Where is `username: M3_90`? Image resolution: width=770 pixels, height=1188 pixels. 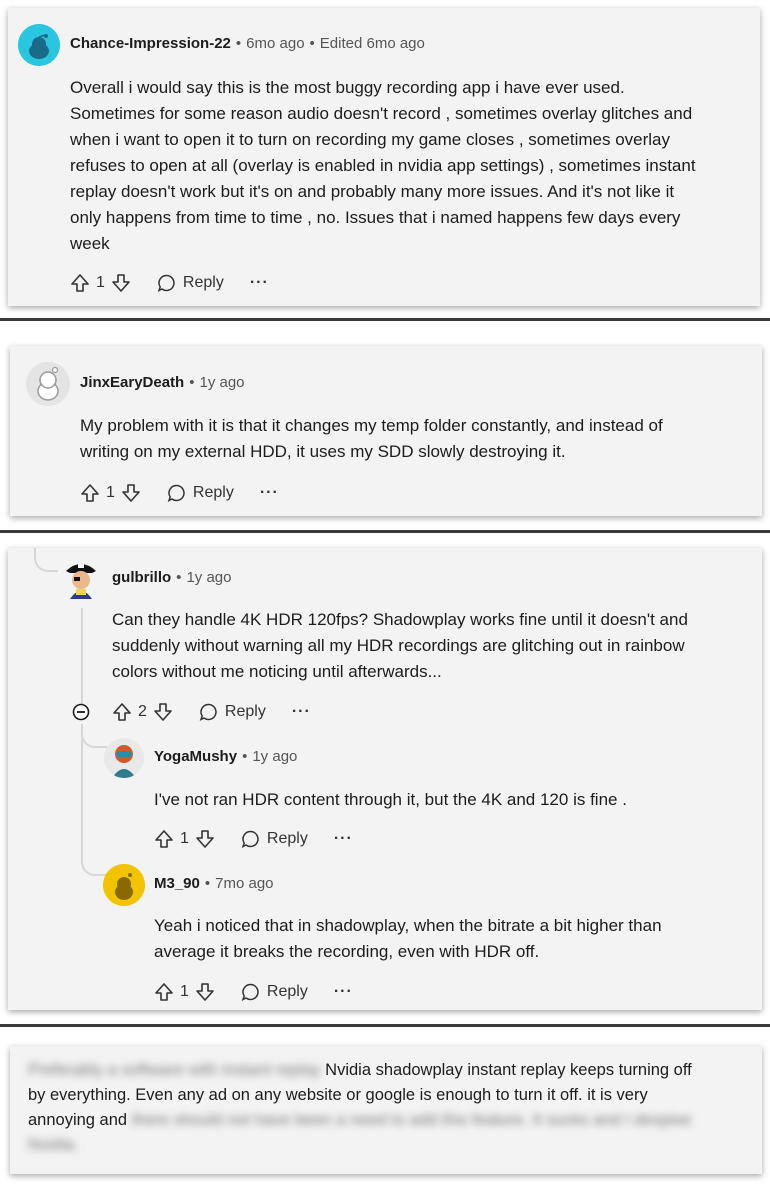 username: M3_90 is located at coordinates (177, 883).